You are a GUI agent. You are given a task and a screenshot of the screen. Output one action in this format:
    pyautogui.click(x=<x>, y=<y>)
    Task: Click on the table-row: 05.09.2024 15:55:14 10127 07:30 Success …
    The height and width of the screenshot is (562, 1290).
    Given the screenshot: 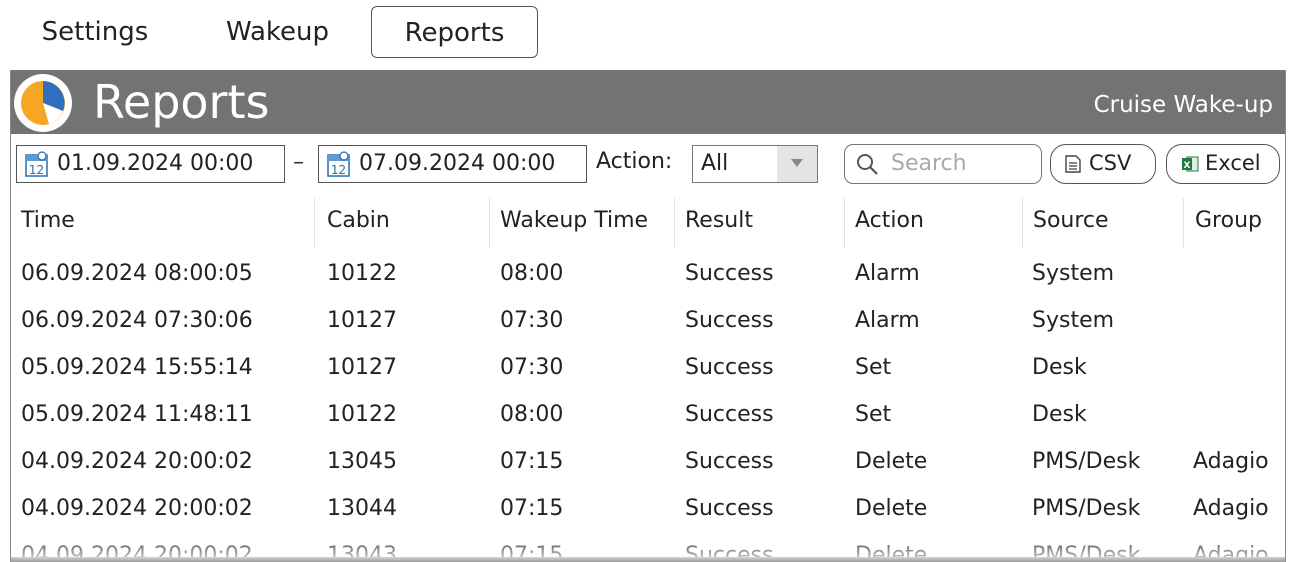 What is the action you would take?
    pyautogui.click(x=648, y=367)
    